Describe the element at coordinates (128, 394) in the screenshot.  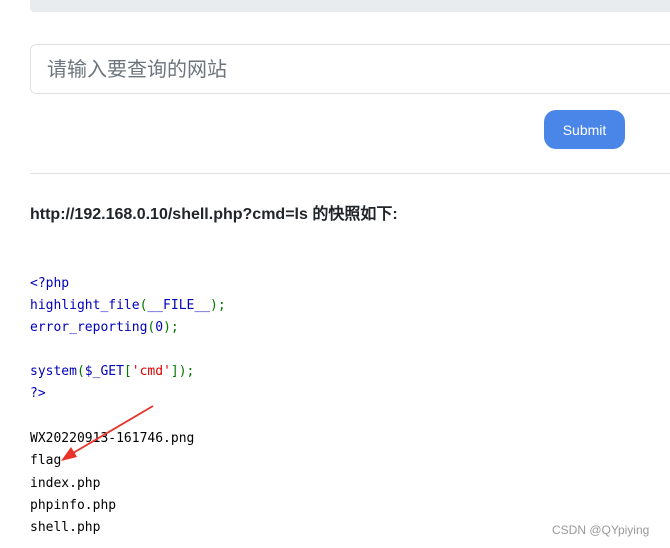
I see `code-line: ?>` at that location.